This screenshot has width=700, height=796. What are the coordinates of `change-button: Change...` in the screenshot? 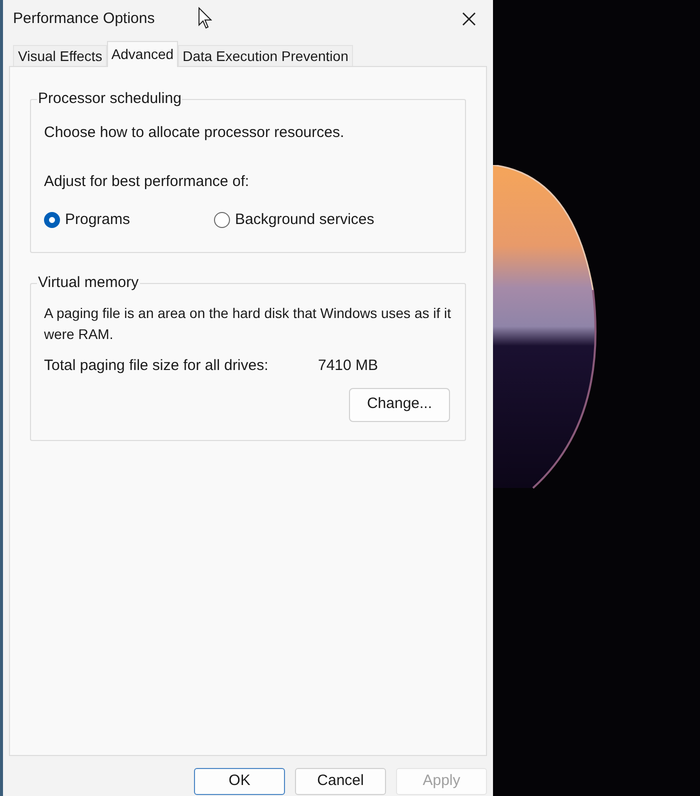 It's located at (399, 405).